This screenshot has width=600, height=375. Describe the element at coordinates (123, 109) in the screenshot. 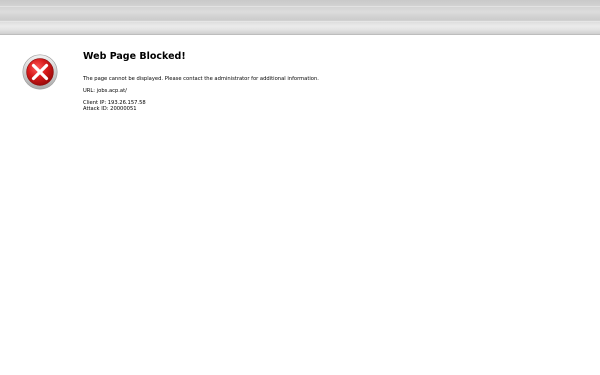

I see `attack-id-value: 20000051` at that location.